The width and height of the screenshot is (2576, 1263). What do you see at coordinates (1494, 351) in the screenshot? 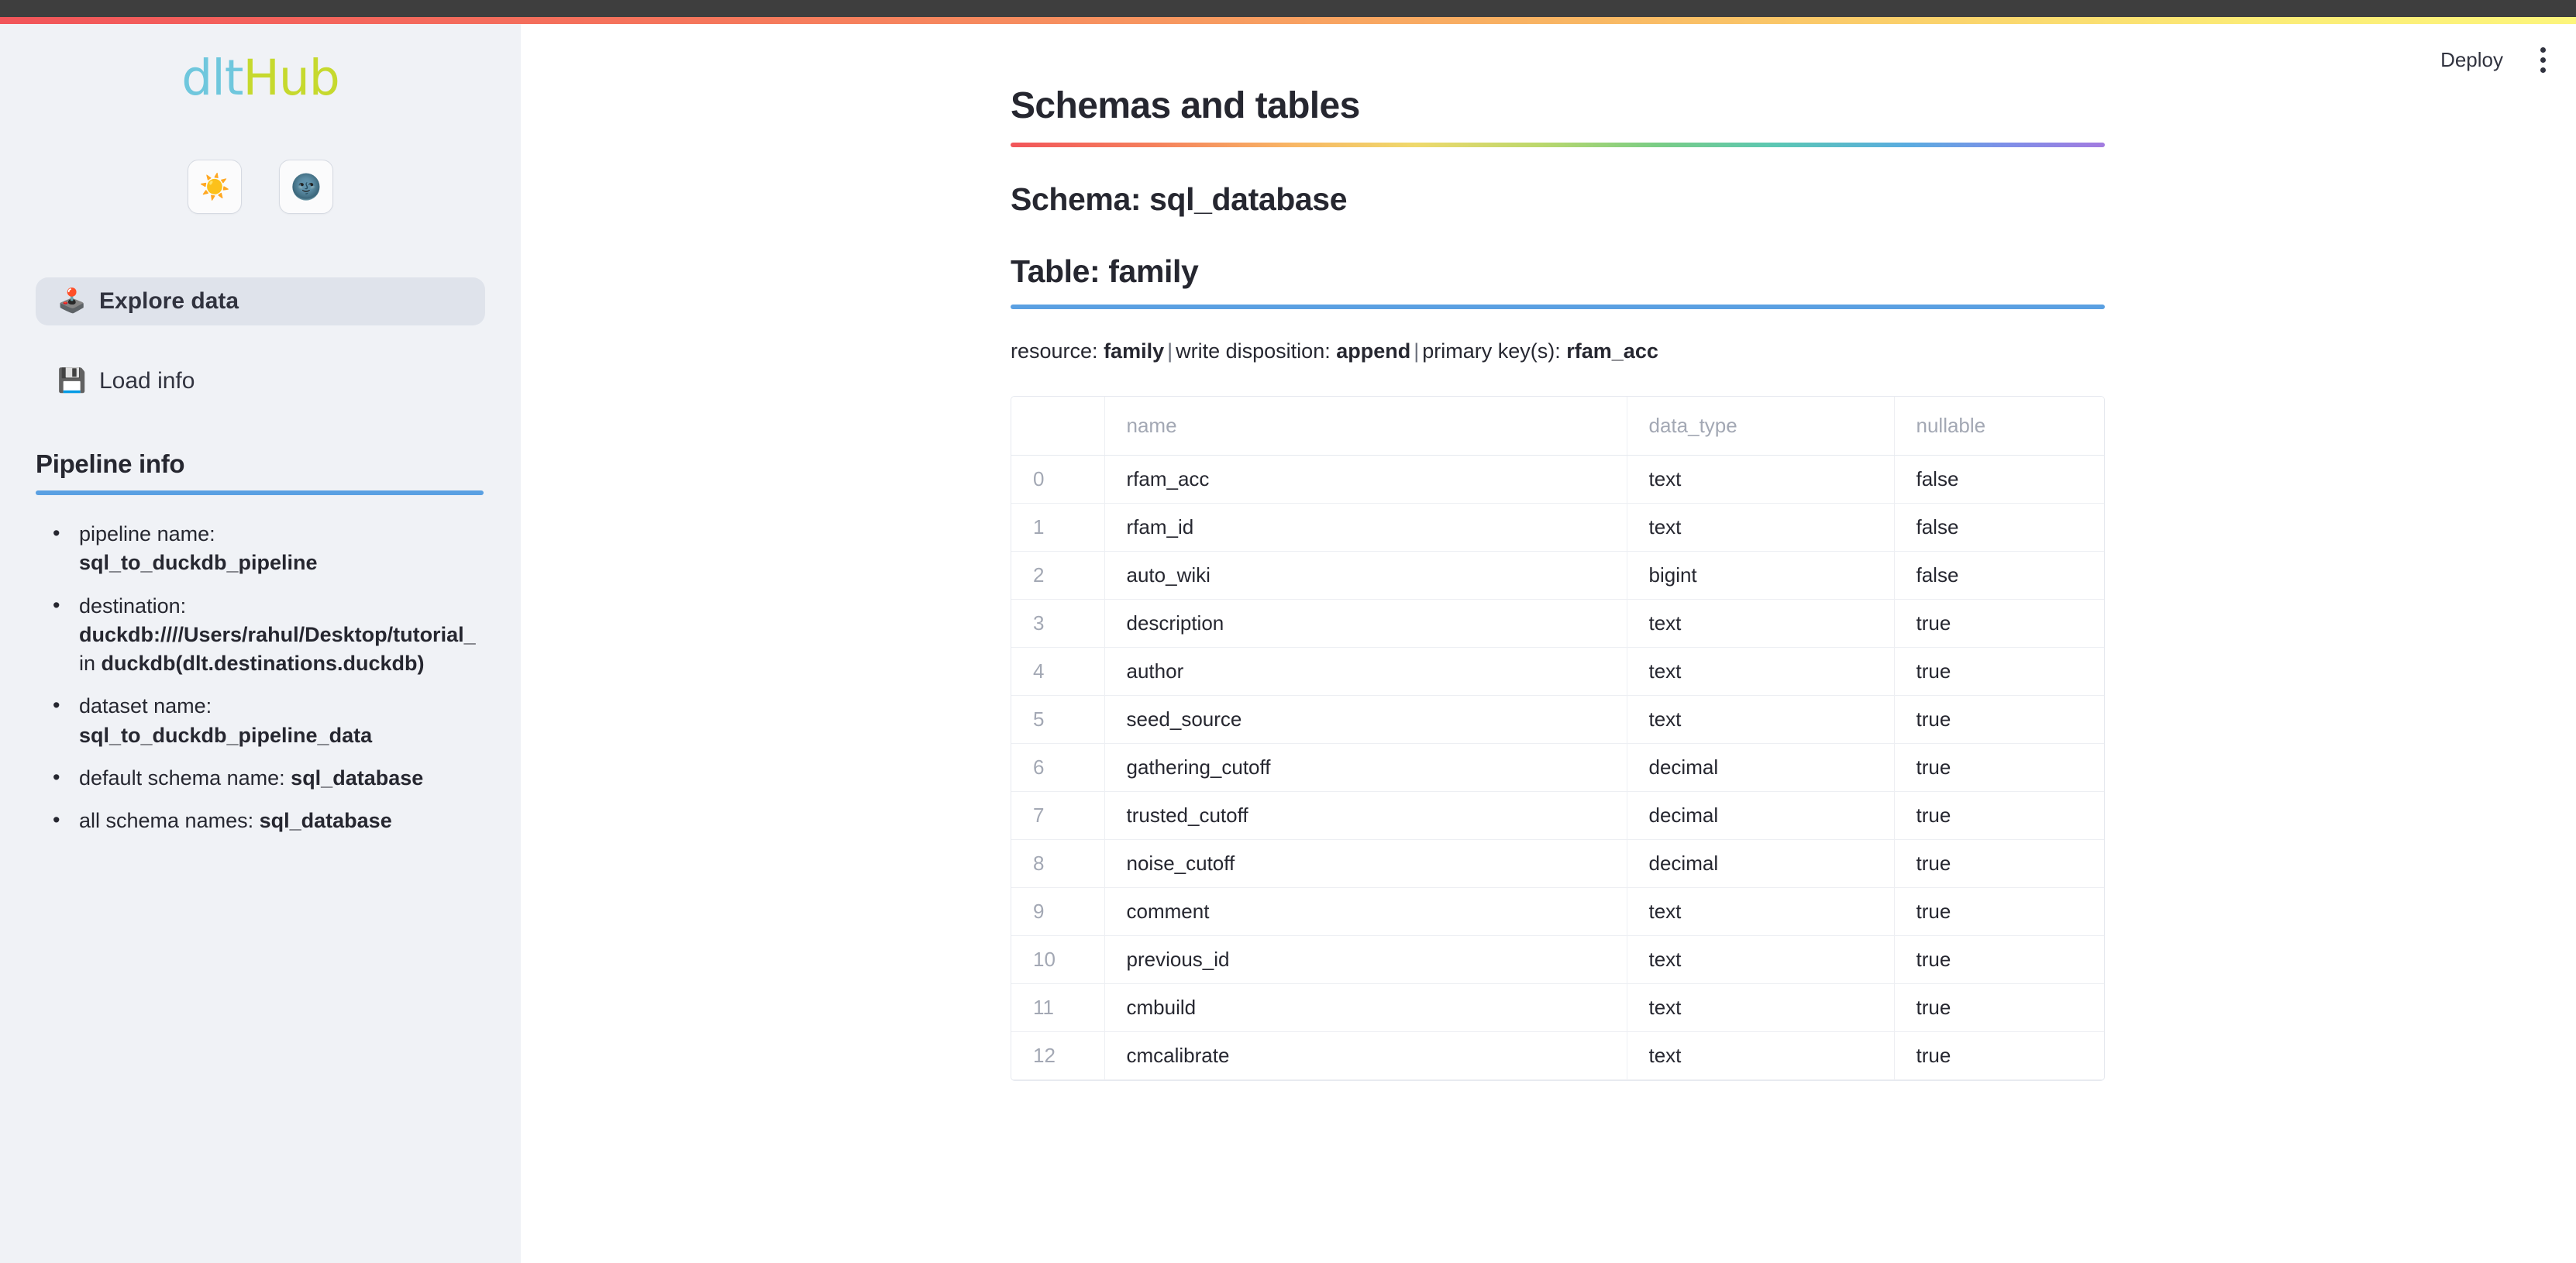
I see `primary-key-label: primary key(s):` at bounding box center [1494, 351].